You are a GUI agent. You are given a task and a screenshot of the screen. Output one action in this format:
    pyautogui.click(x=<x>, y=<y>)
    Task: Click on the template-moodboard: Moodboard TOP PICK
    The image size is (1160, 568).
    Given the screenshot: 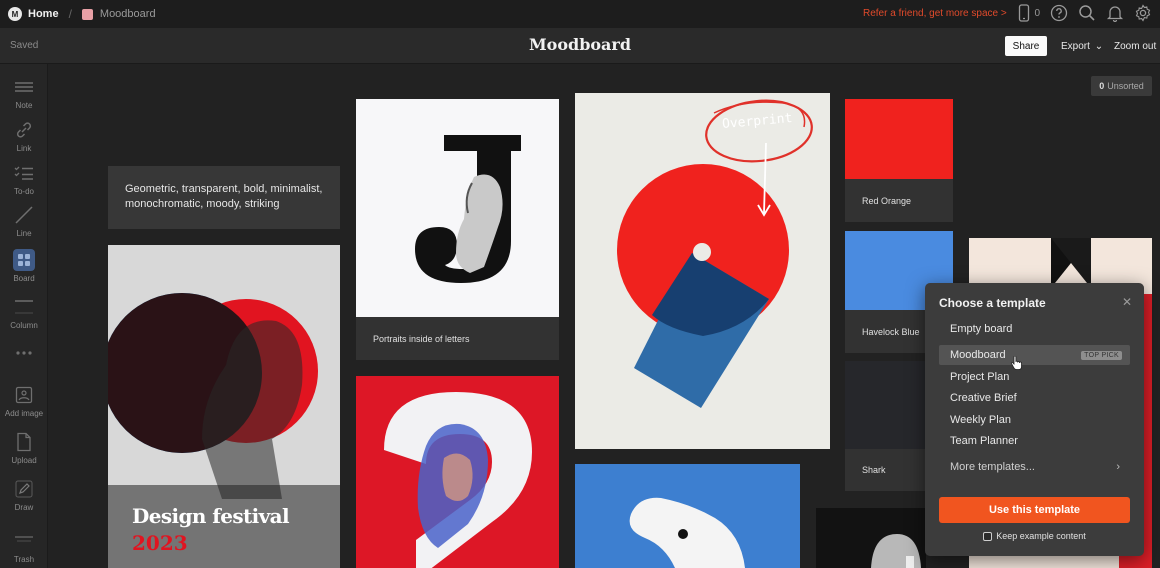 What is the action you would take?
    pyautogui.click(x=1034, y=355)
    